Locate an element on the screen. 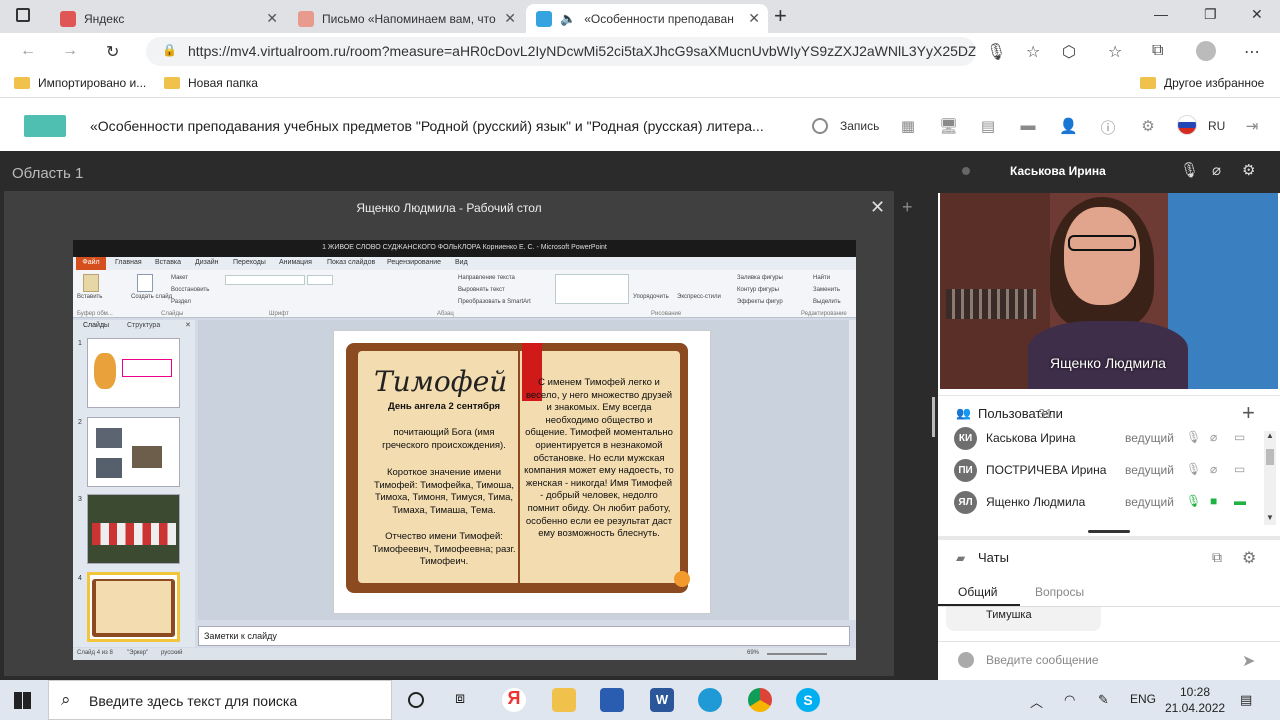  ribbon-text-direction: Направление текста is located at coordinates (486, 278).